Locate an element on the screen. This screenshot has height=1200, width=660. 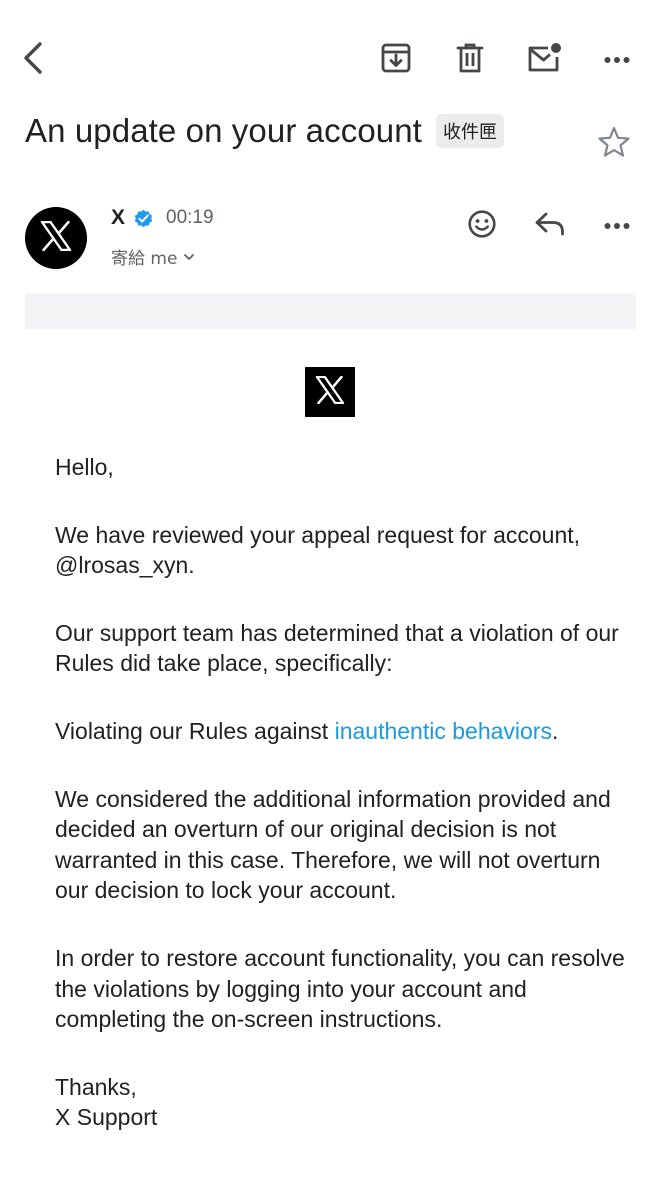
smiley-icon is located at coordinates (482, 226).